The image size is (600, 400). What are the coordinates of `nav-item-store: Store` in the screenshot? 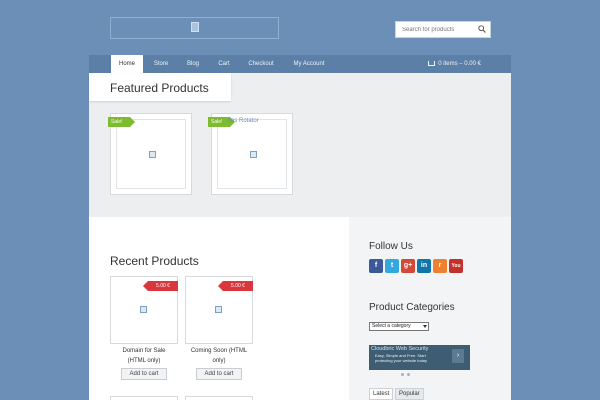 It's located at (161, 64).